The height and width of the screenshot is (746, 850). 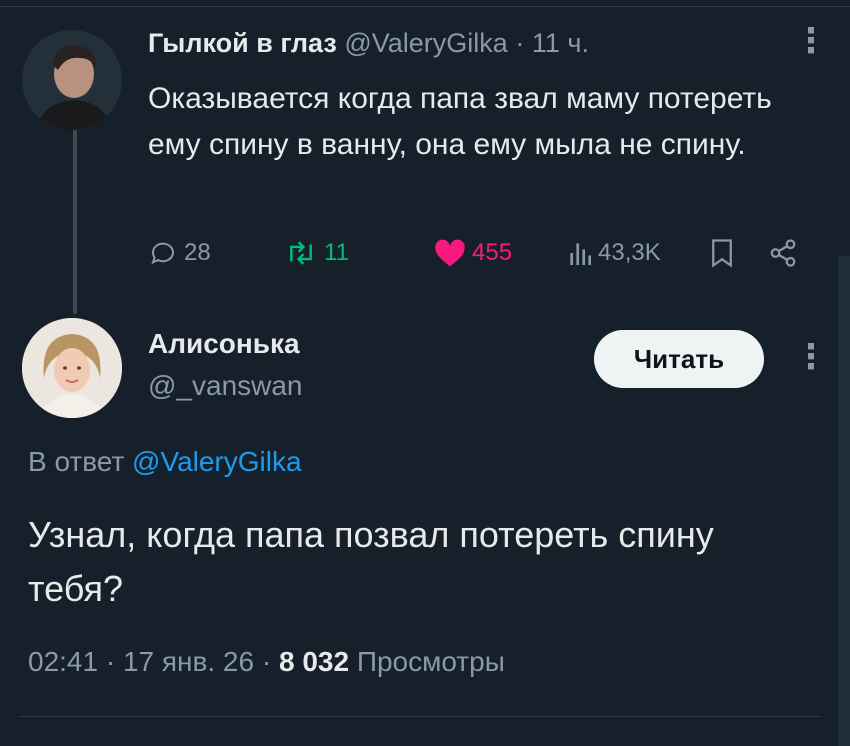 I want to click on retweet-button: 11, so click(x=316, y=253).